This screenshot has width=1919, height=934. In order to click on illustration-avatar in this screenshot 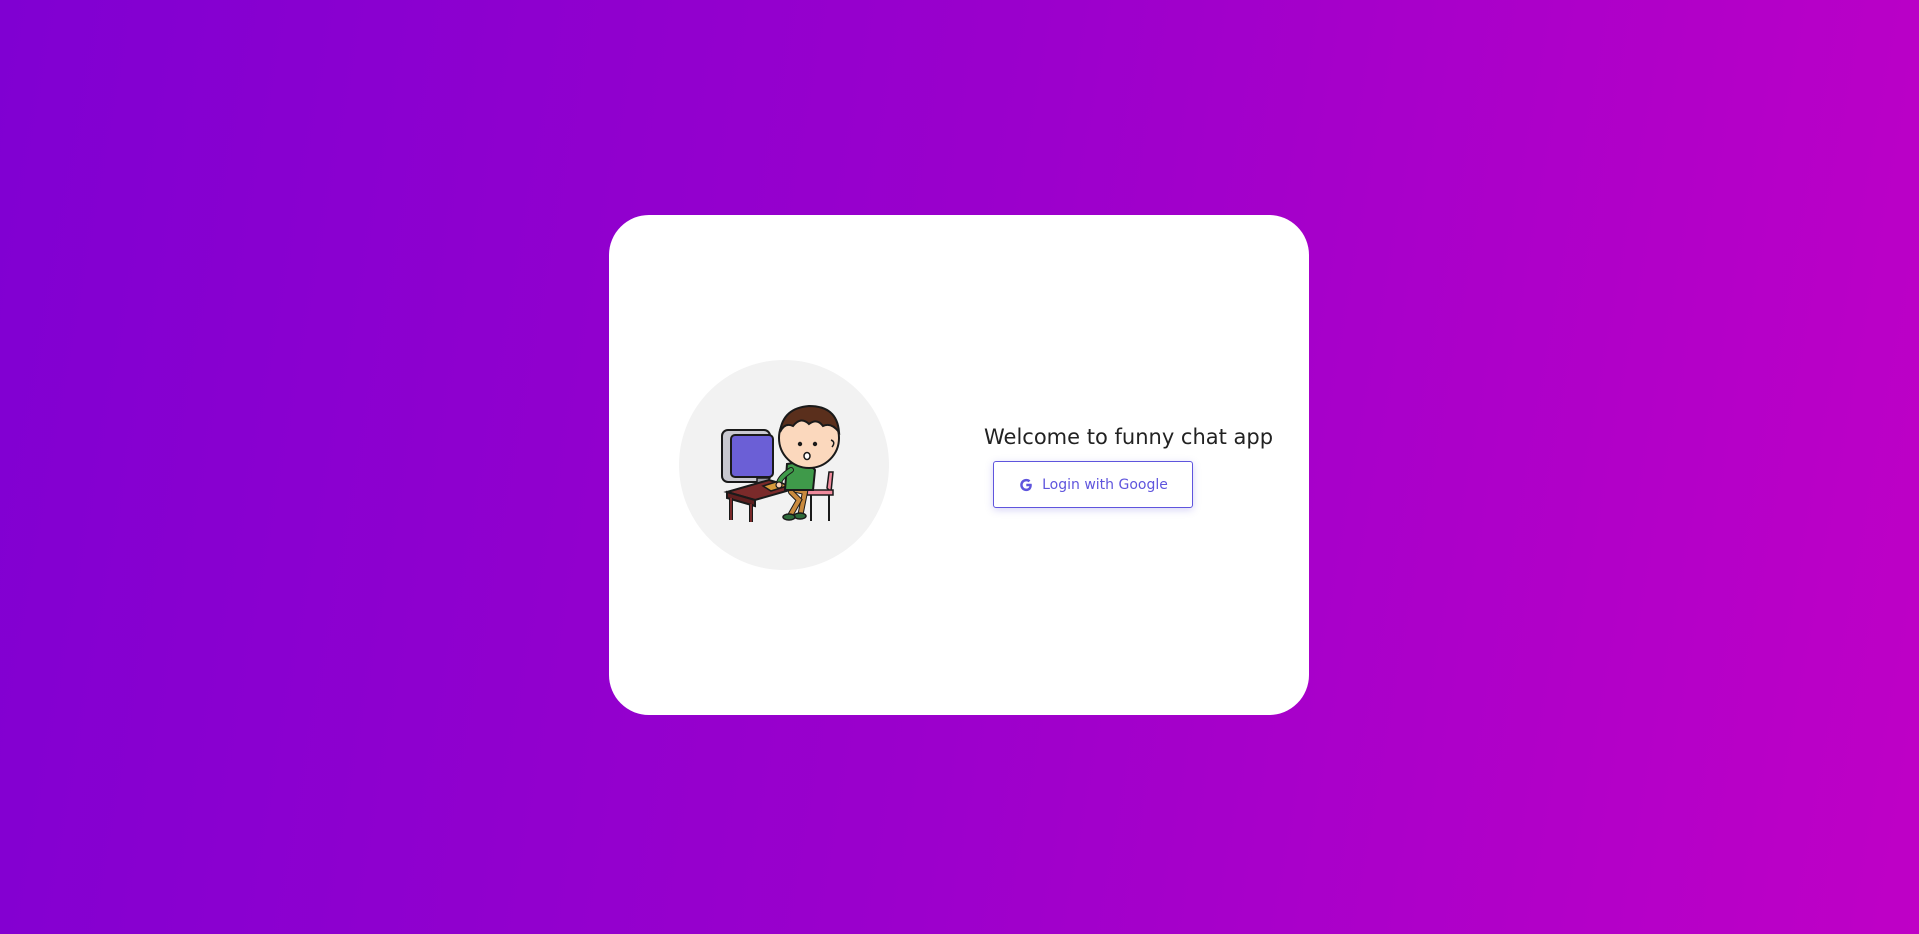, I will do `click(784, 465)`.